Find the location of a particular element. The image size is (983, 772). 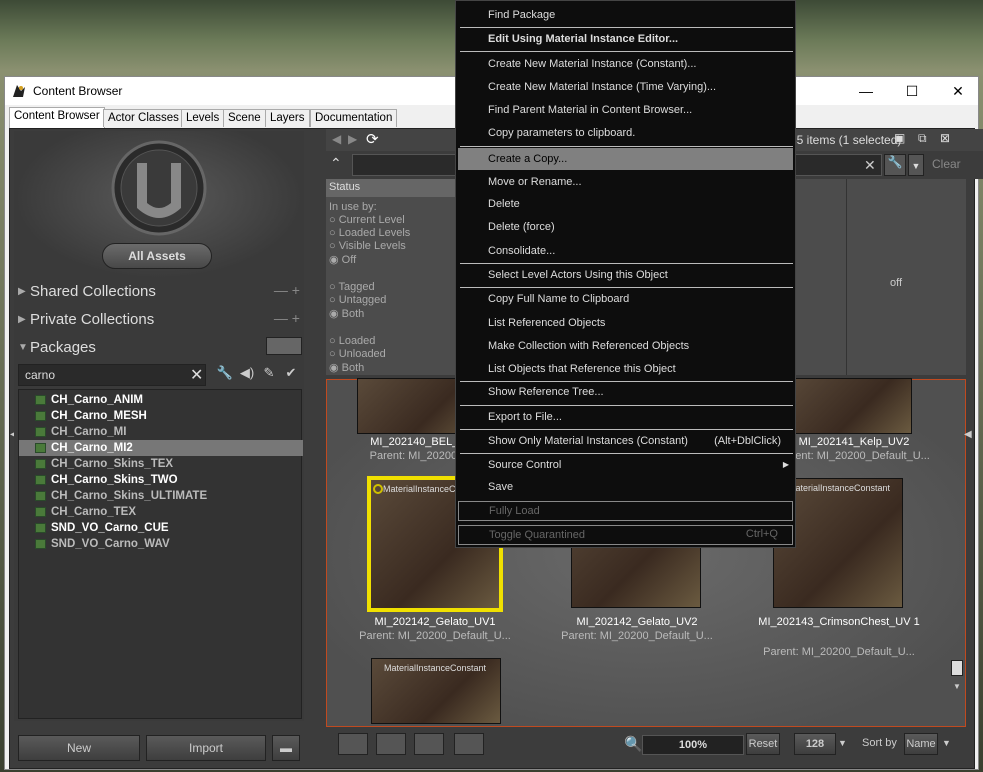

view-list-icon is located at coordinates (469, 744).